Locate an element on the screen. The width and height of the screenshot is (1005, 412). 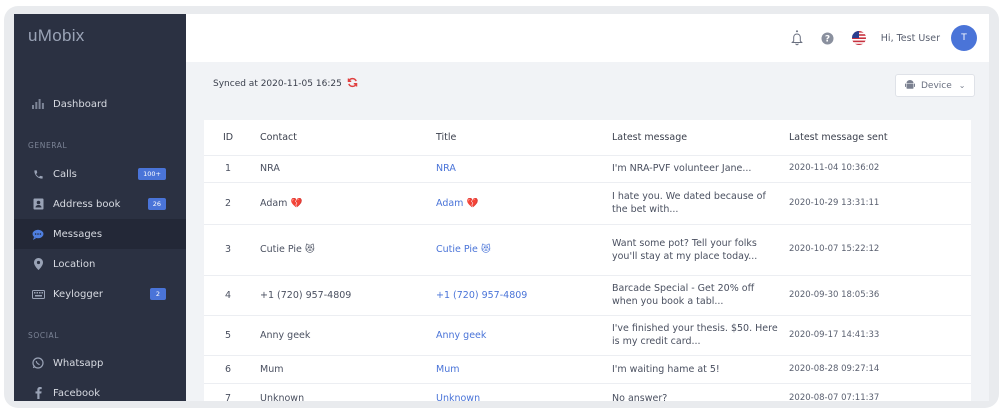
top-bar: ? Hi, Test User T is located at coordinates (587, 38).